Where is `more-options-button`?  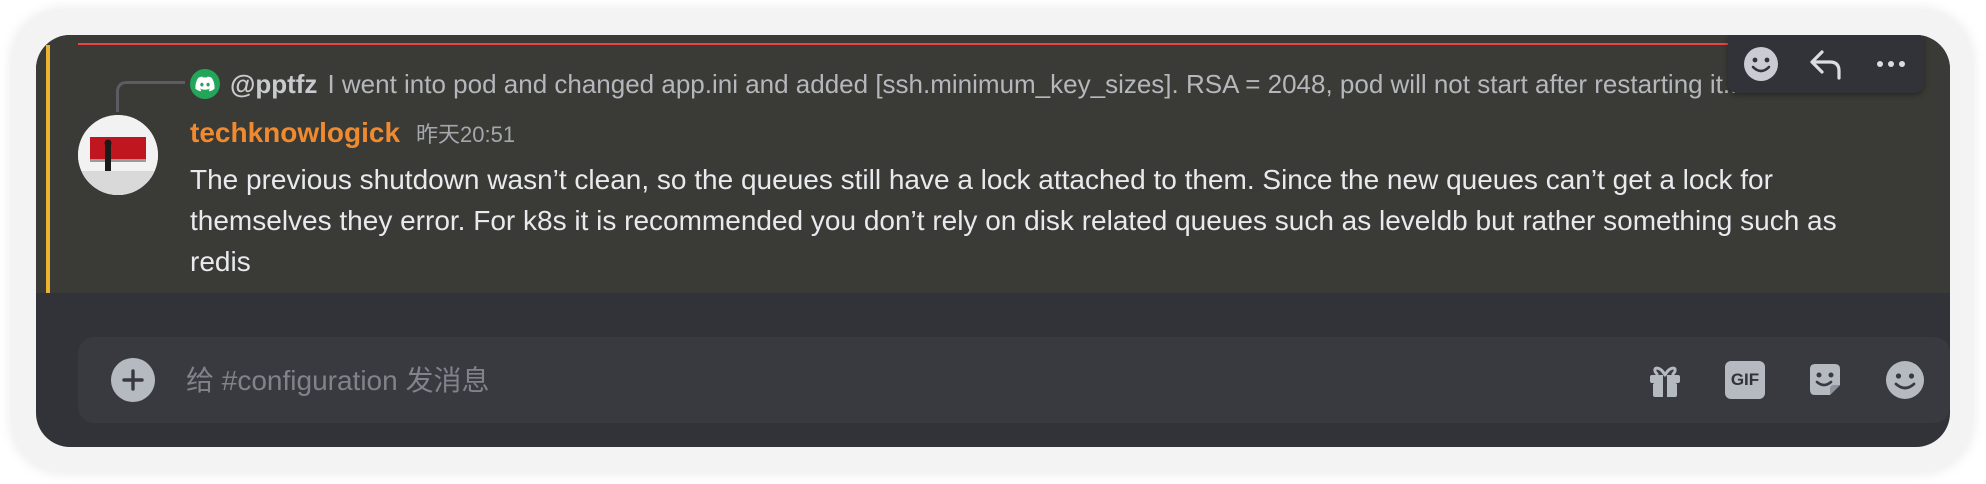 more-options-button is located at coordinates (1891, 64).